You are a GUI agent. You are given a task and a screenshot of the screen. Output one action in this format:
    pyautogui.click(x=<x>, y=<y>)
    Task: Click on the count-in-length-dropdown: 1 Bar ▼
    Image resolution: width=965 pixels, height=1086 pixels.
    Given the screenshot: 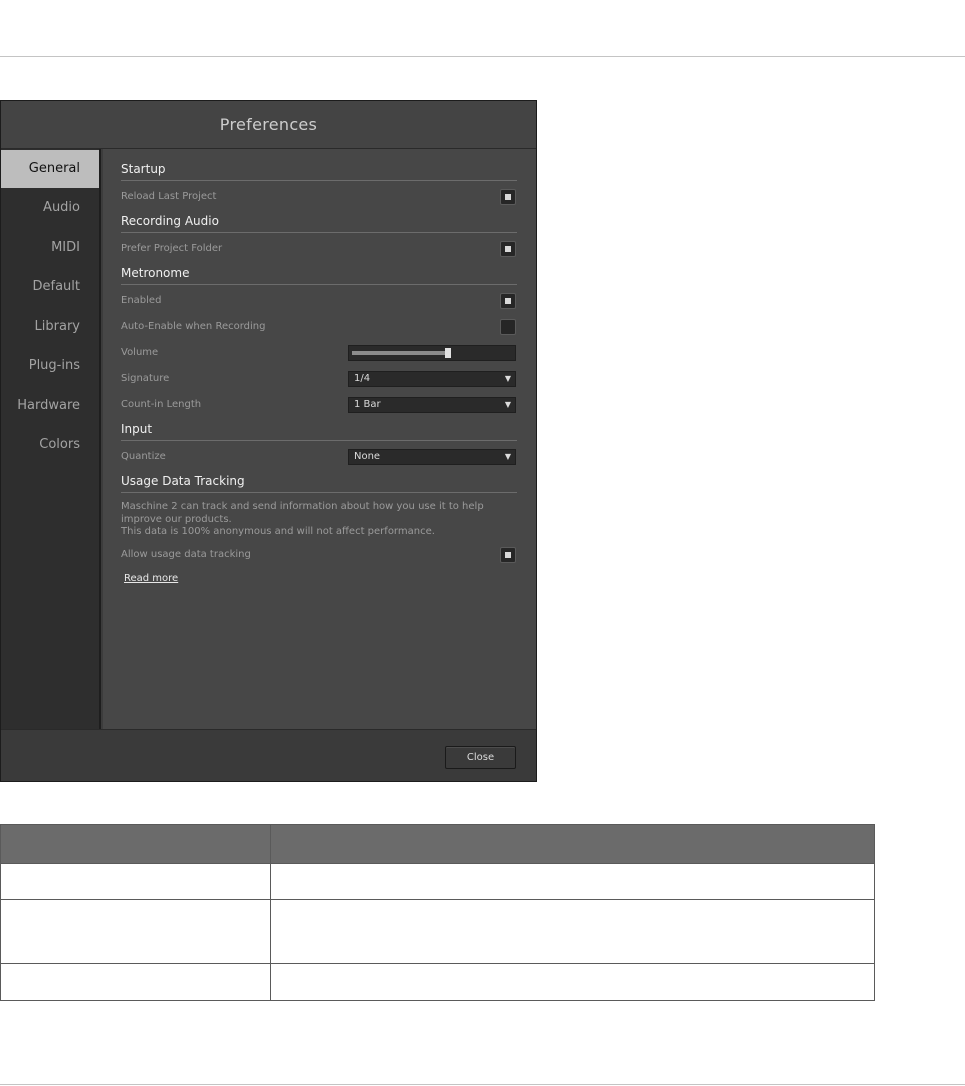 What is the action you would take?
    pyautogui.click(x=432, y=405)
    